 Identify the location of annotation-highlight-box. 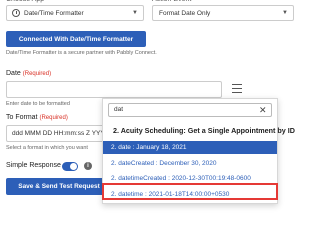
(190, 191).